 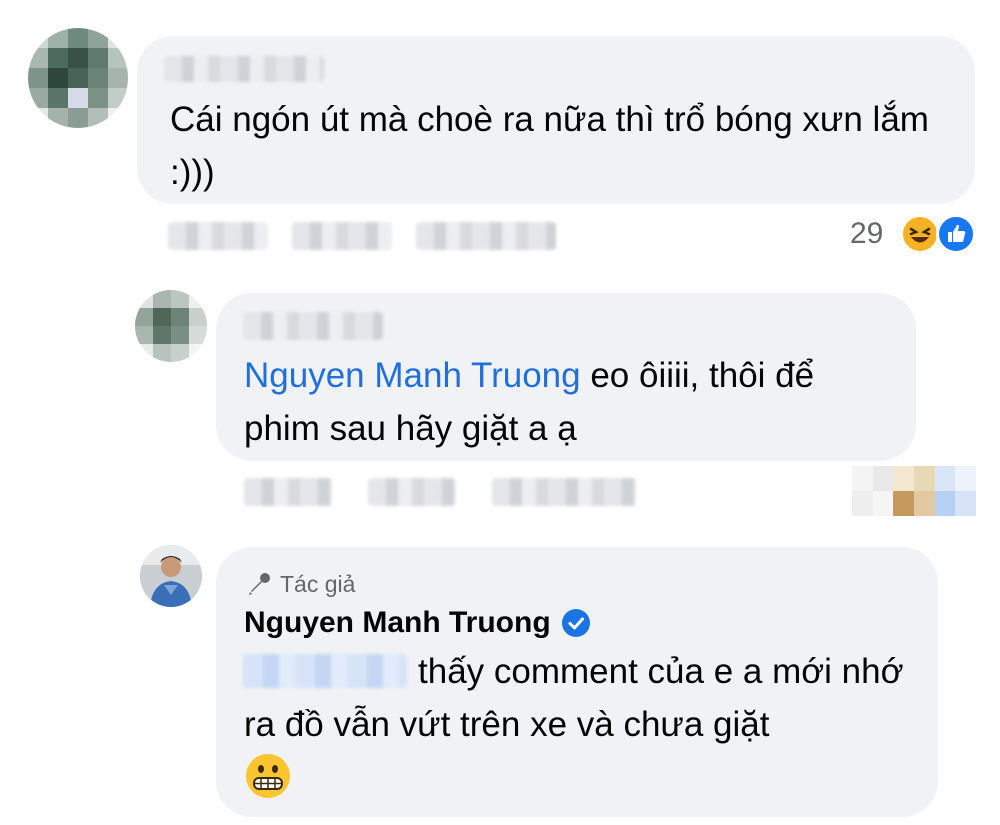 What do you see at coordinates (259, 584) in the screenshot?
I see `microphone-icon` at bounding box center [259, 584].